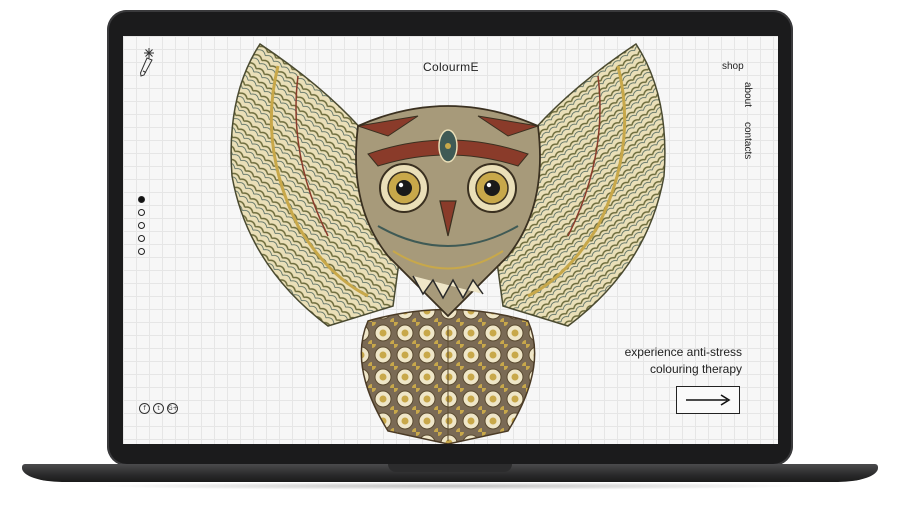 The image size is (900, 506). What do you see at coordinates (695, 369) in the screenshot?
I see `tagline-line-2: colouring therapy` at bounding box center [695, 369].